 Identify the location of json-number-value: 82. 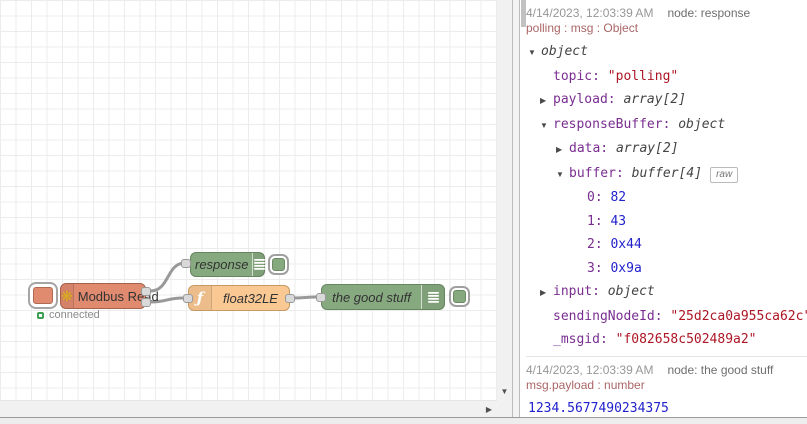
(618, 197).